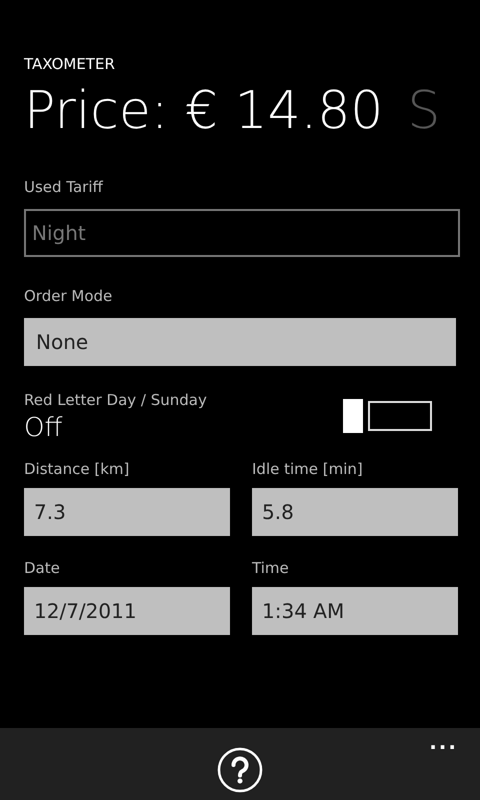 This screenshot has width=480, height=800. Describe the element at coordinates (270, 568) in the screenshot. I see `field-label: Time` at that location.